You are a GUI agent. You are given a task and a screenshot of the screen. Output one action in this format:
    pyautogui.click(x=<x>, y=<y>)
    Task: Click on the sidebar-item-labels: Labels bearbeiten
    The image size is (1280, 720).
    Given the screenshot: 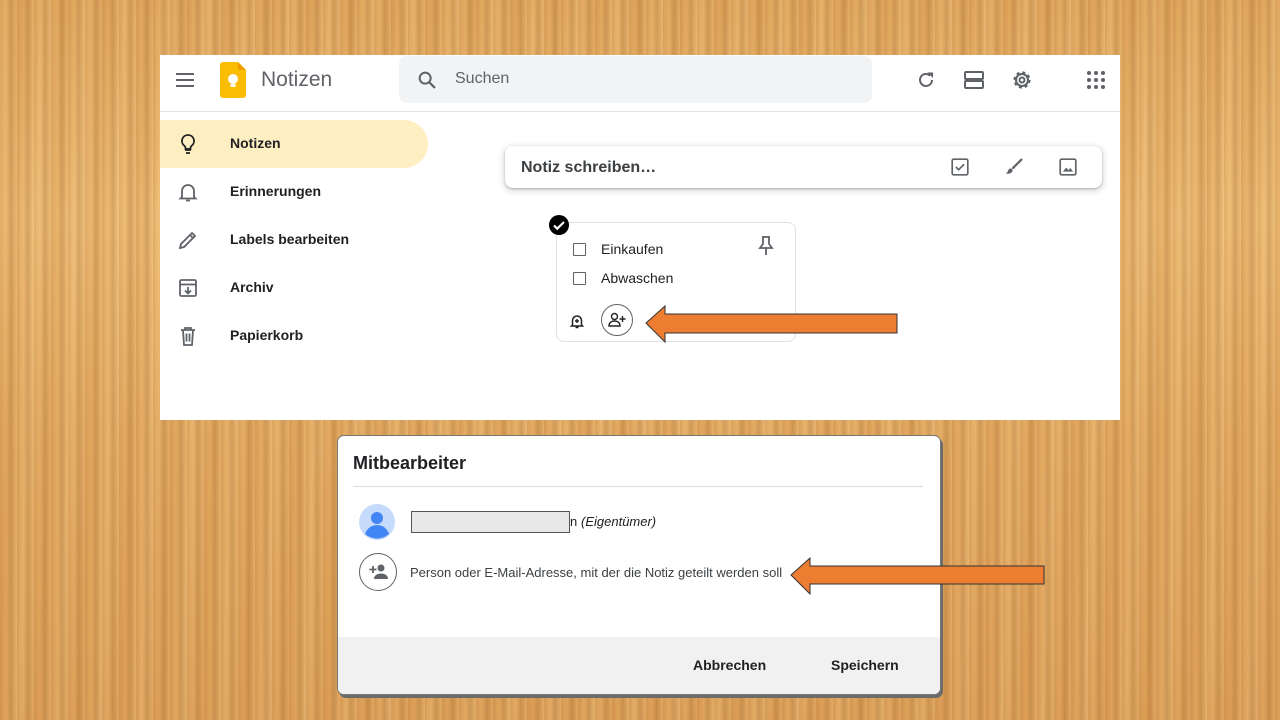 What is the action you would take?
    pyautogui.click(x=294, y=240)
    